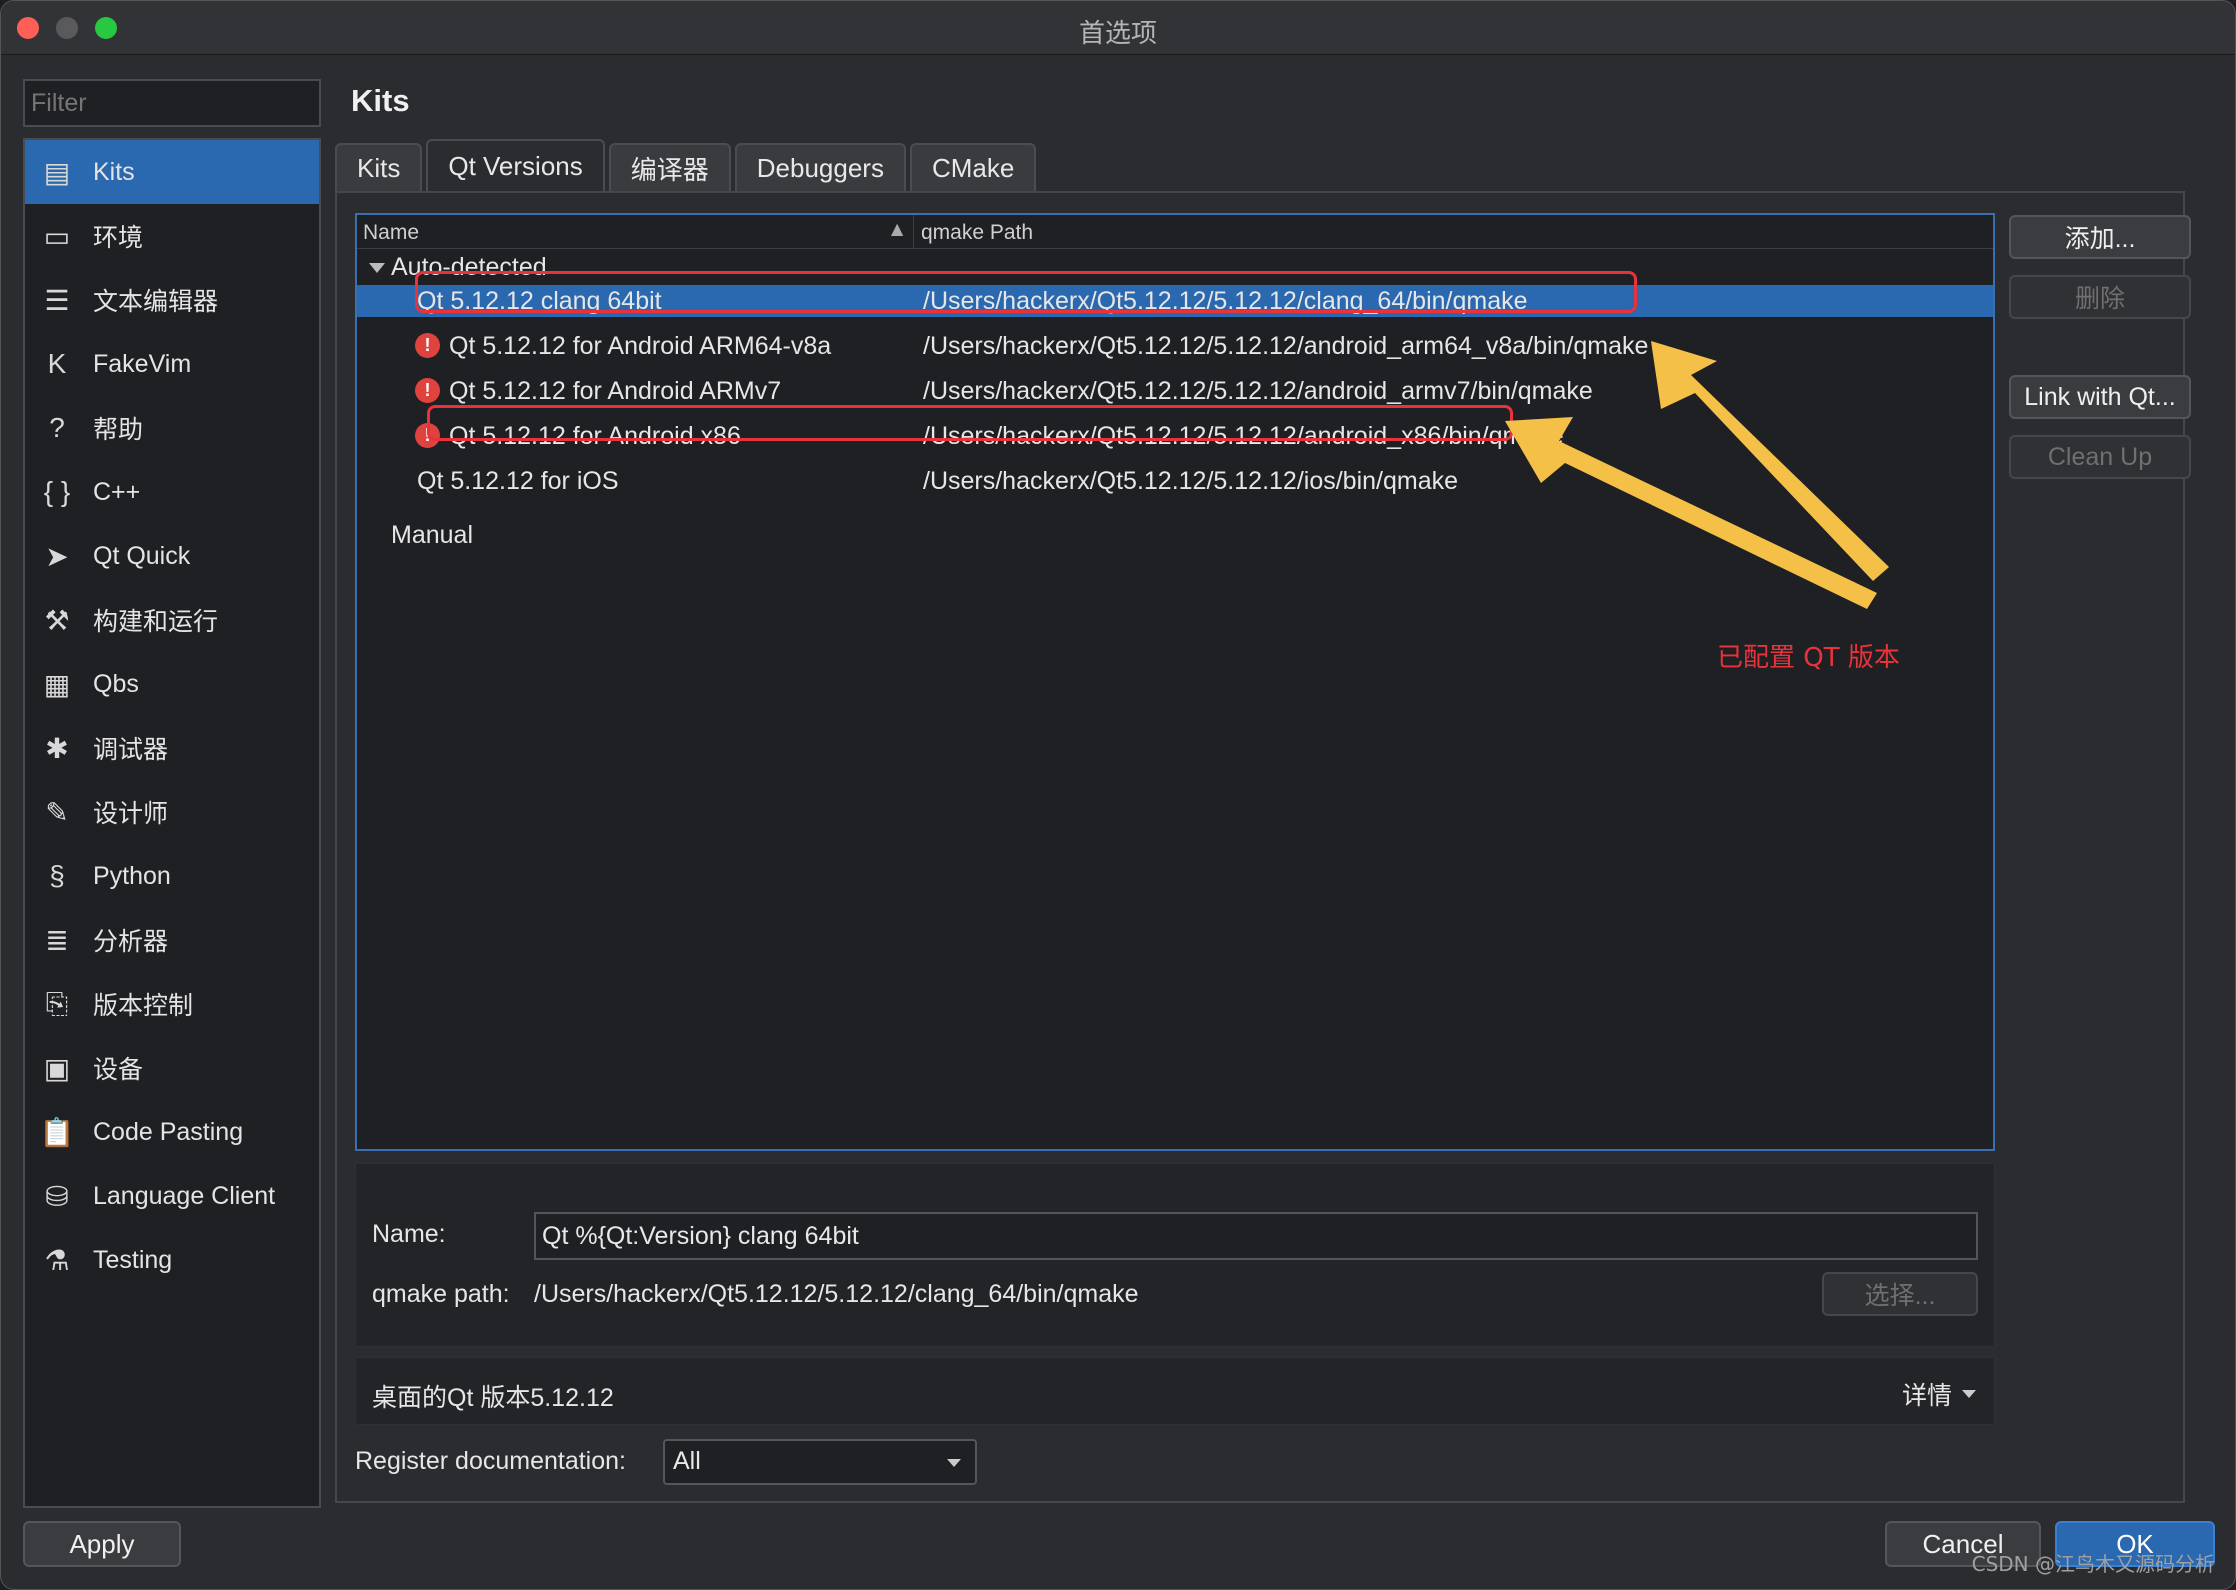 The width and height of the screenshot is (2236, 1590). Describe the element at coordinates (1175, 232) in the screenshot. I see `tree-header: Name ▲ qmake Path` at that location.